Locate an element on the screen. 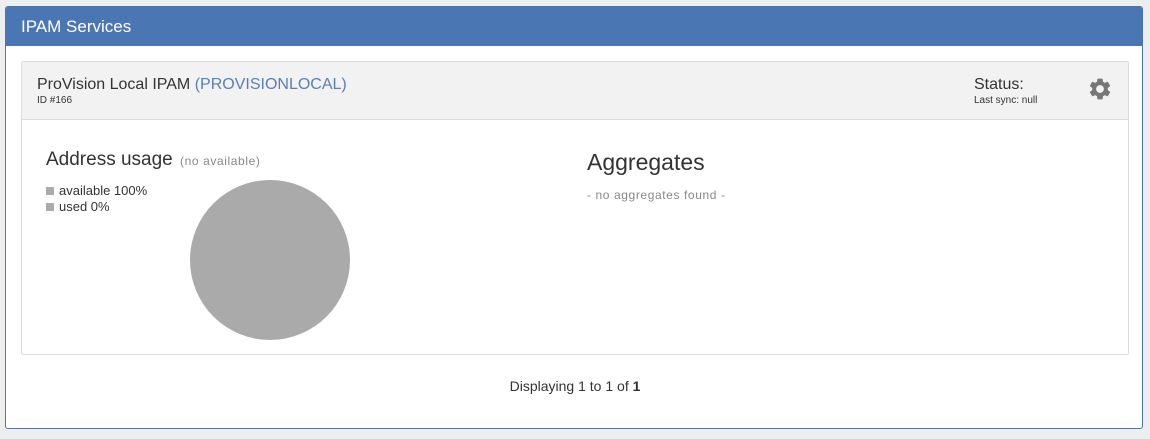 The height and width of the screenshot is (439, 1150). address-usage-title: Address usage (no available) is located at coordinates (153, 160).